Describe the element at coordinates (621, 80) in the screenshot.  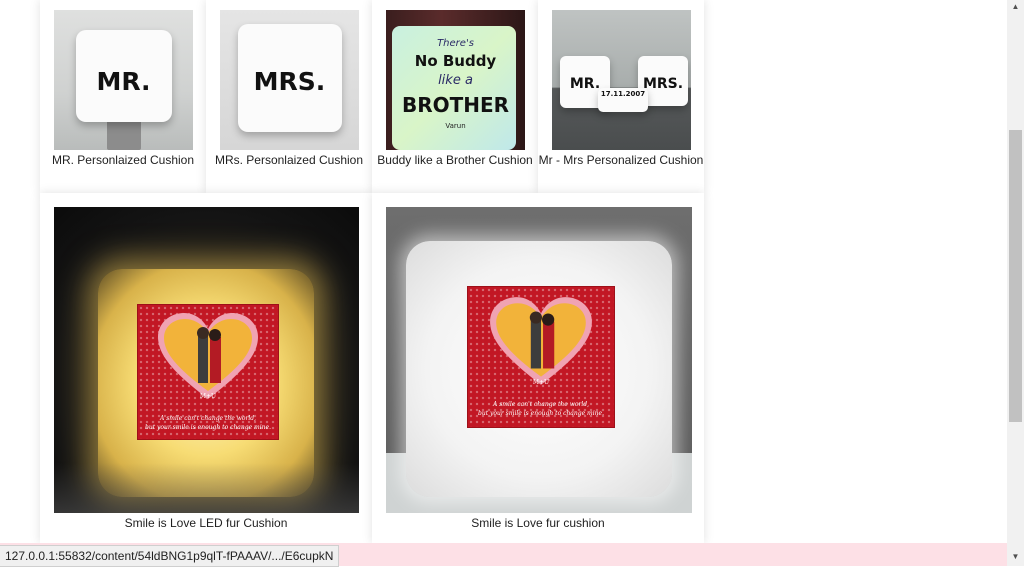
I see `product-image-mr-mrs-cushion: MR. MRS. 17.11.2007` at that location.